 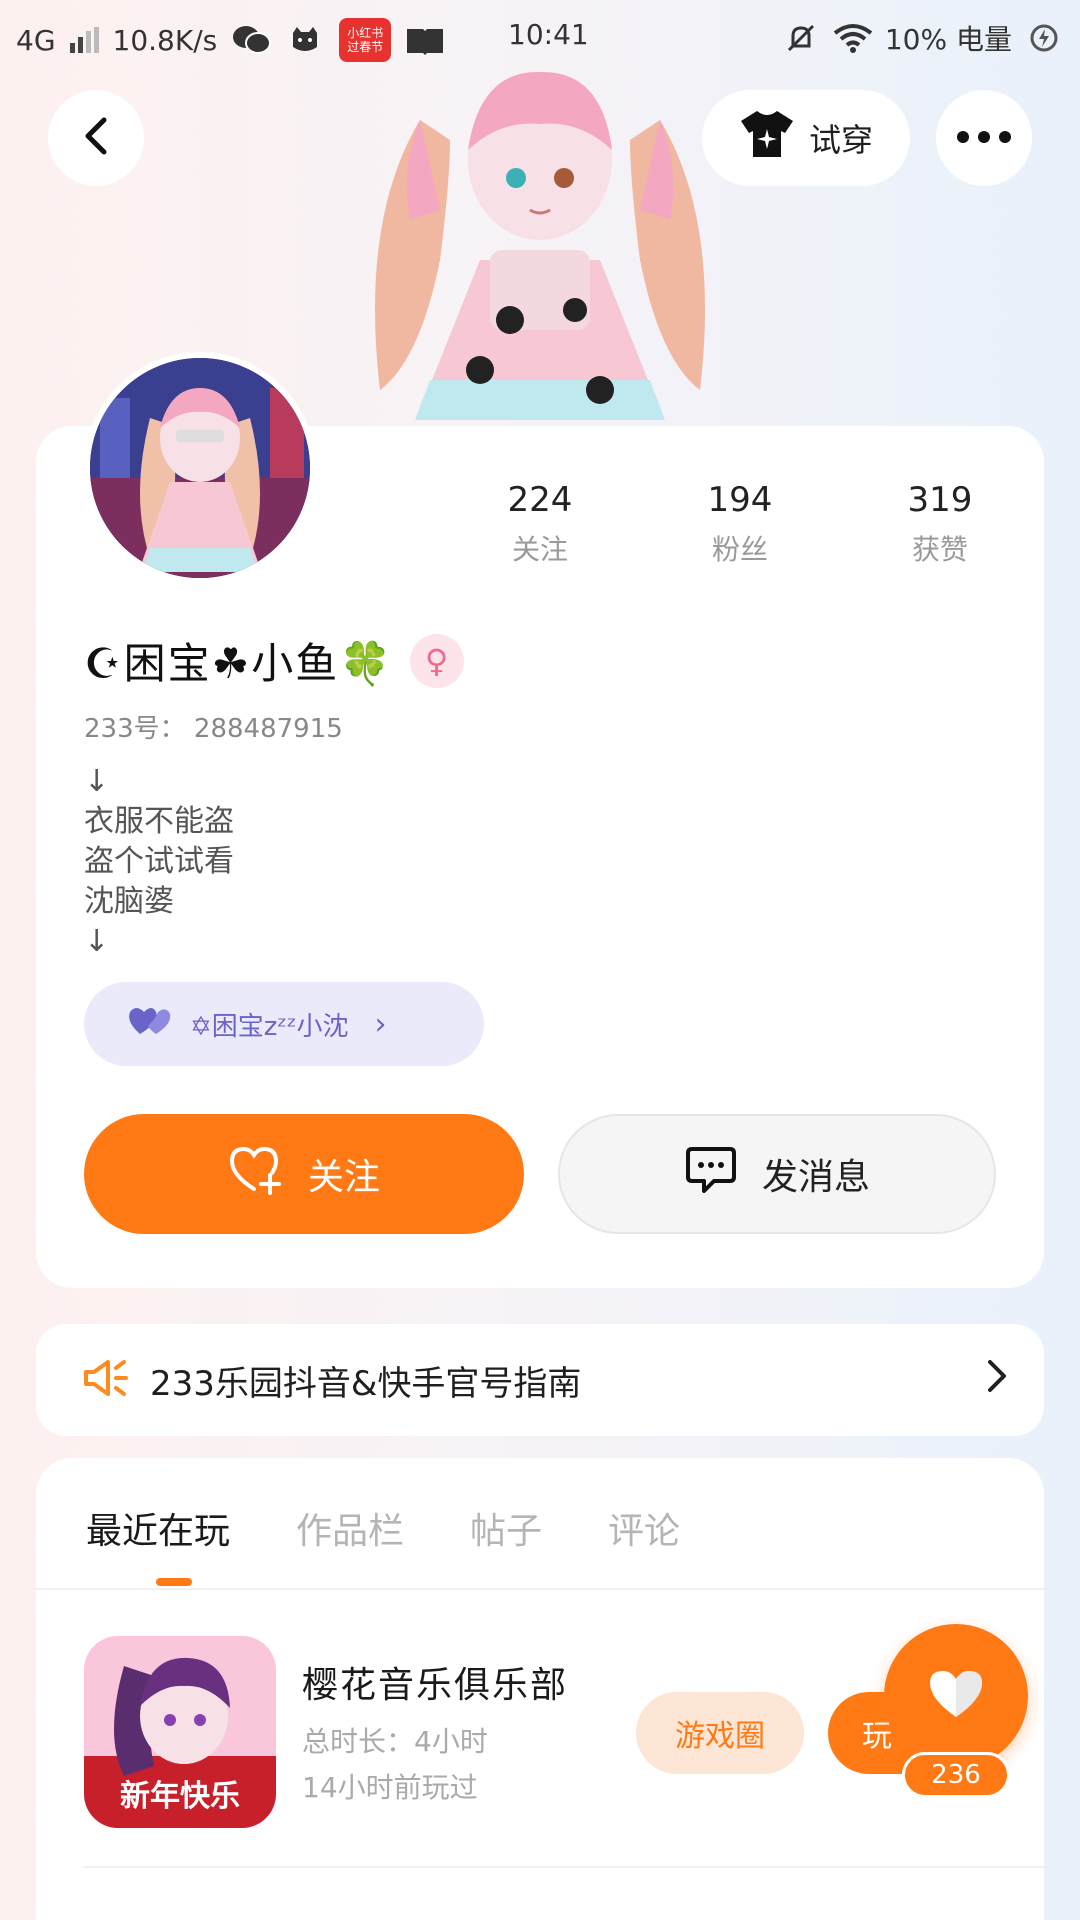 What do you see at coordinates (997, 1380) in the screenshot?
I see `chevron-right-icon` at bounding box center [997, 1380].